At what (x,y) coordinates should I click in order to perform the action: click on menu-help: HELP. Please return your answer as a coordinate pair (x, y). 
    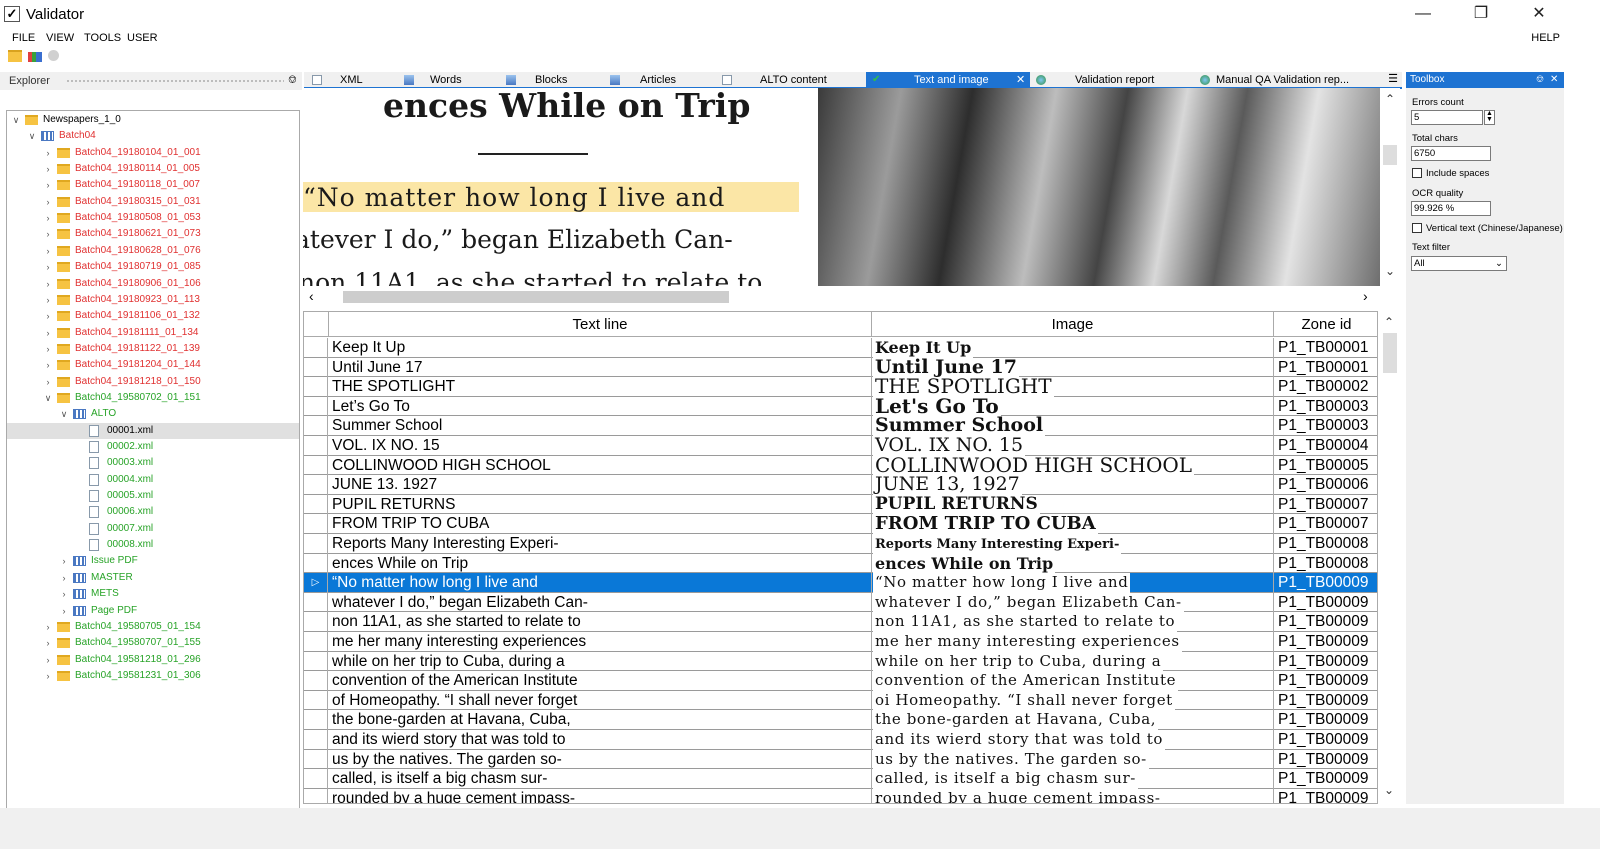
    Looking at the image, I should click on (1545, 38).